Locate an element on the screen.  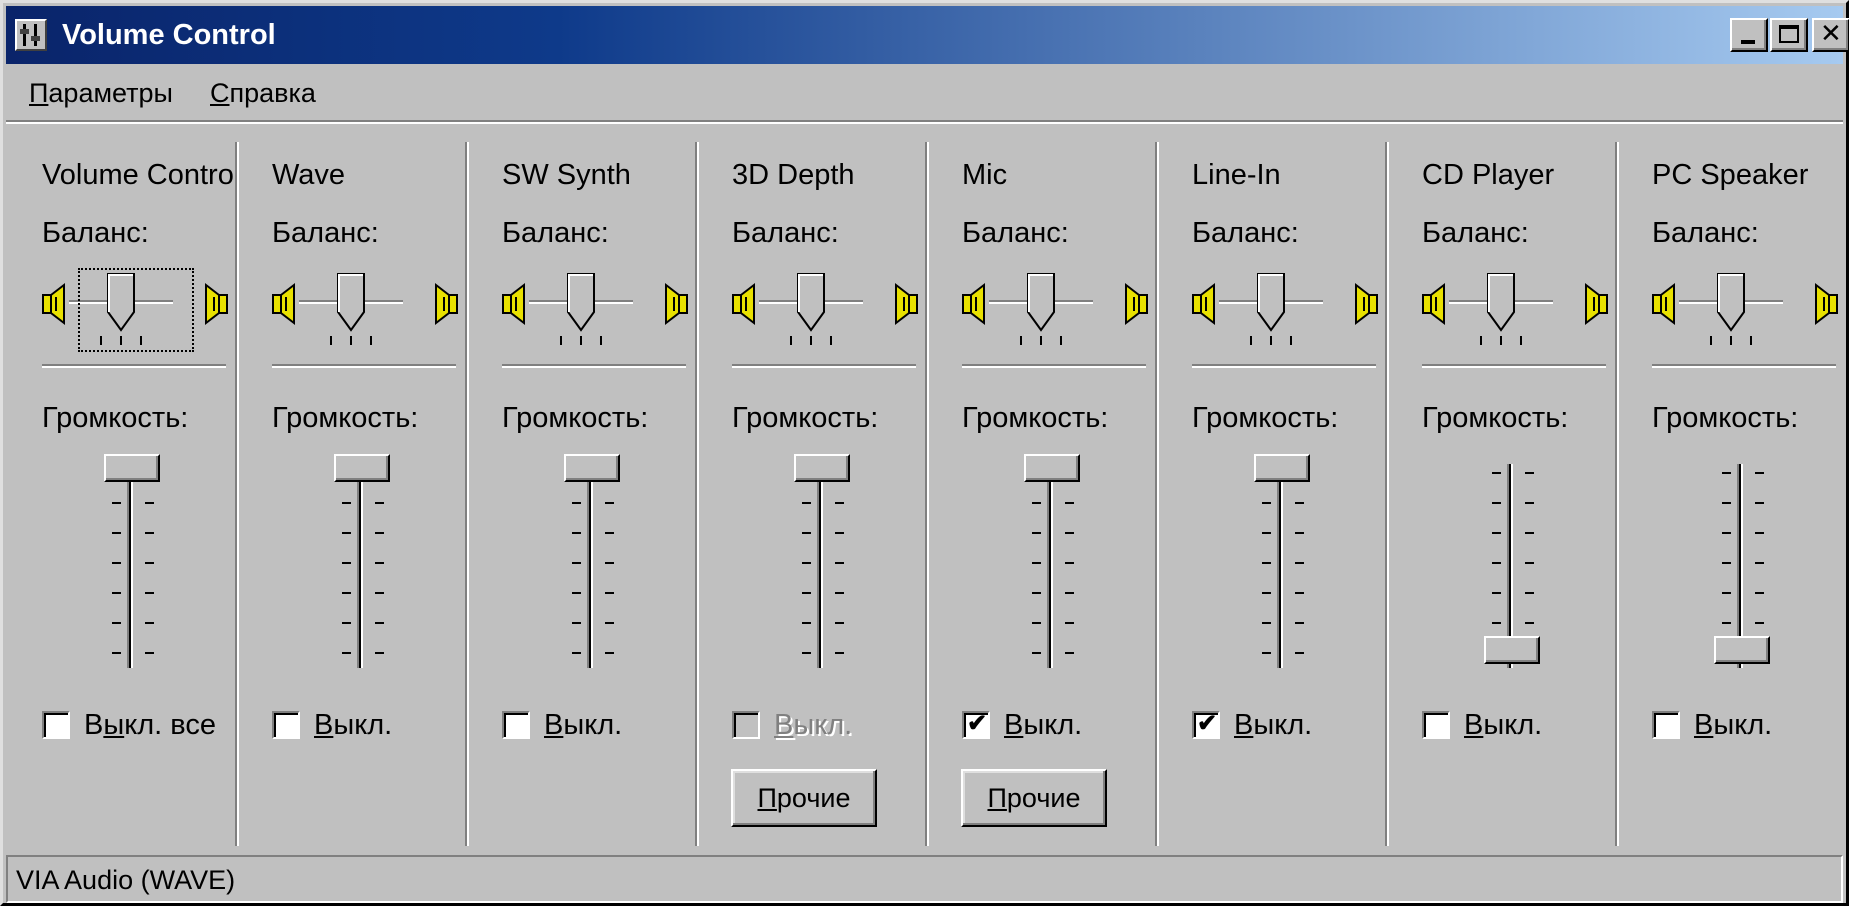
check-mark: ✔ is located at coordinates (1207, 723).